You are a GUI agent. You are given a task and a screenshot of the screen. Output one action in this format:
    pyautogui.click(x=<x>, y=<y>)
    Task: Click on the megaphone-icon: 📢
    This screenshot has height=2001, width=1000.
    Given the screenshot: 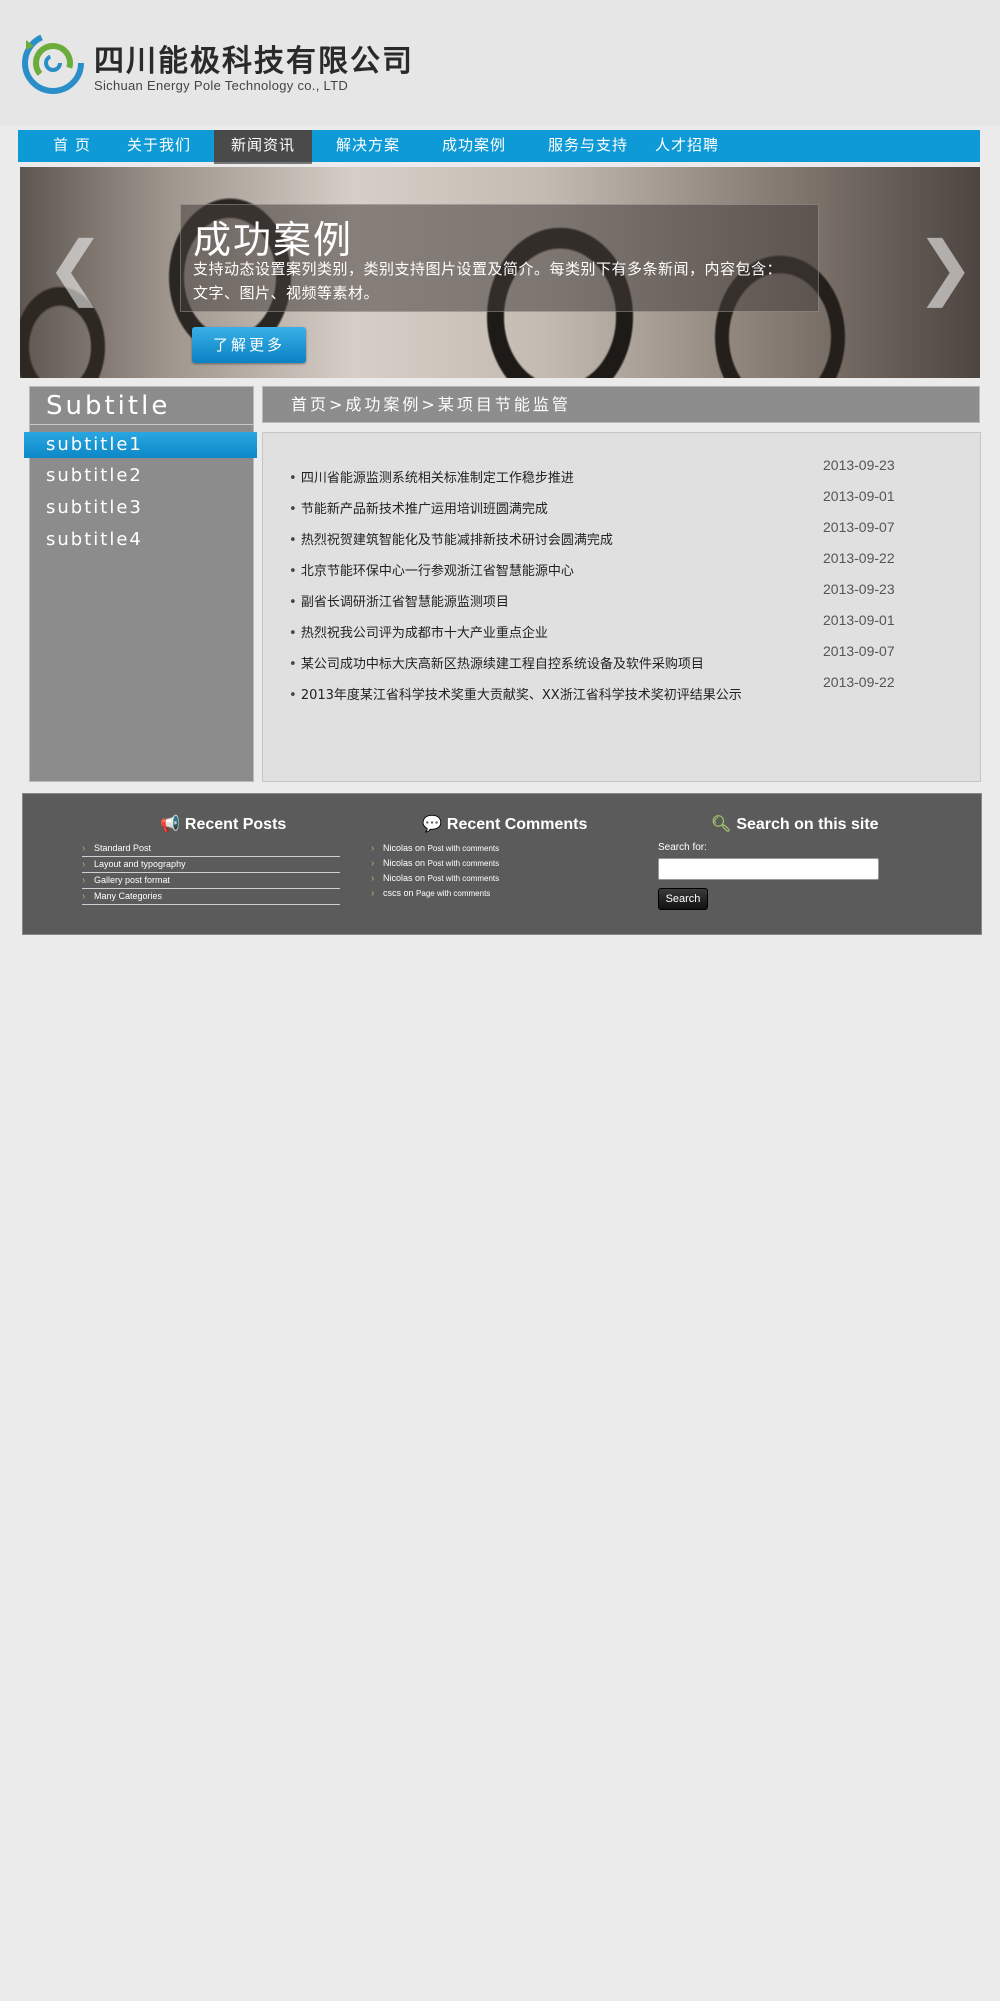 What is the action you would take?
    pyautogui.click(x=170, y=824)
    